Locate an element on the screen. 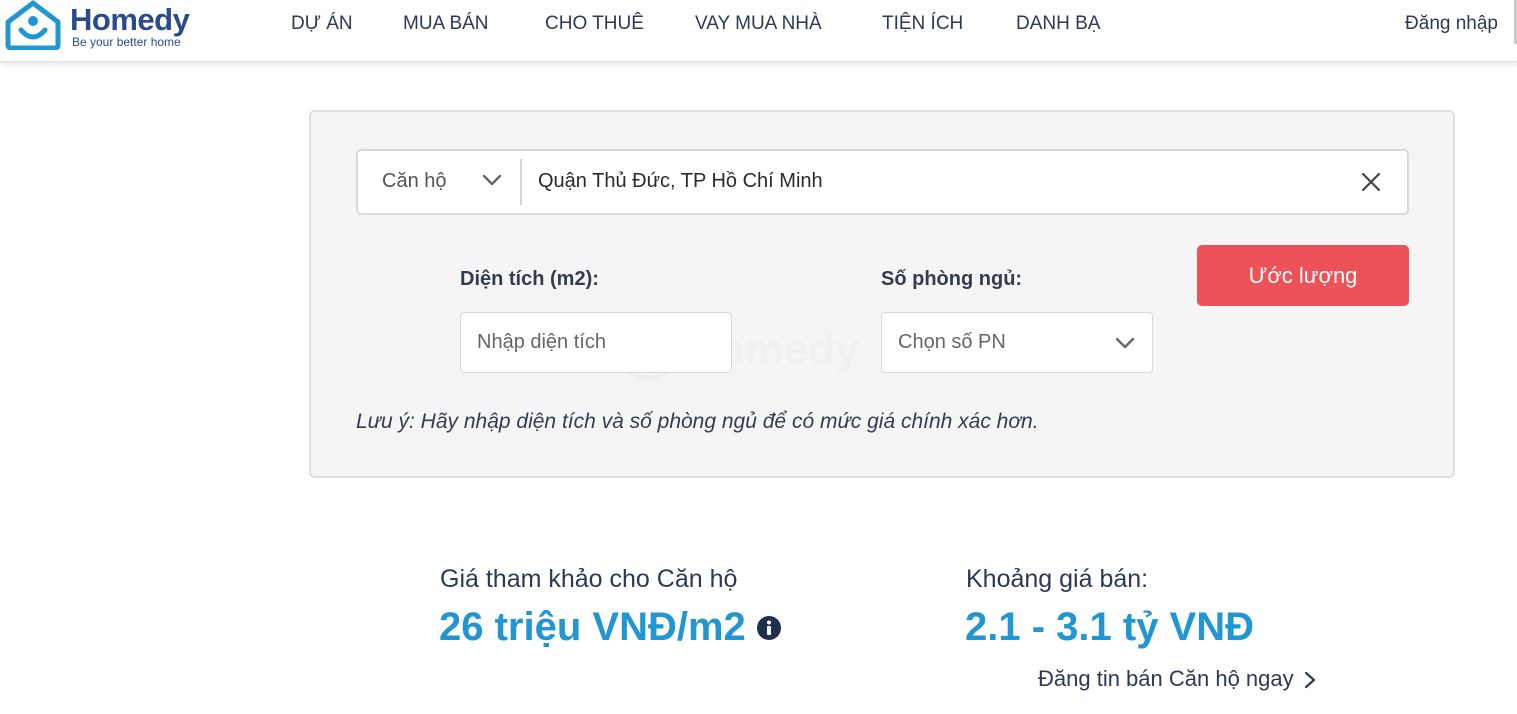 Image resolution: width=1517 pixels, height=714 pixels. property-type-value: Căn hộ is located at coordinates (414, 181).